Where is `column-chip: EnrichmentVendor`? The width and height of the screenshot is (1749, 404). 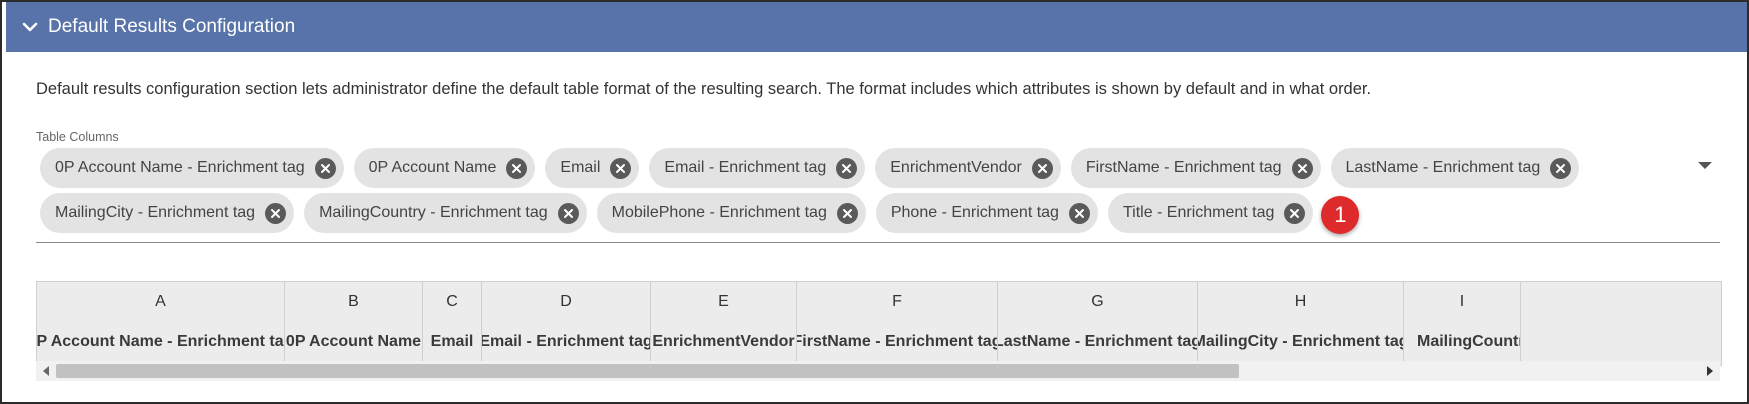 column-chip: EnrichmentVendor is located at coordinates (968, 168).